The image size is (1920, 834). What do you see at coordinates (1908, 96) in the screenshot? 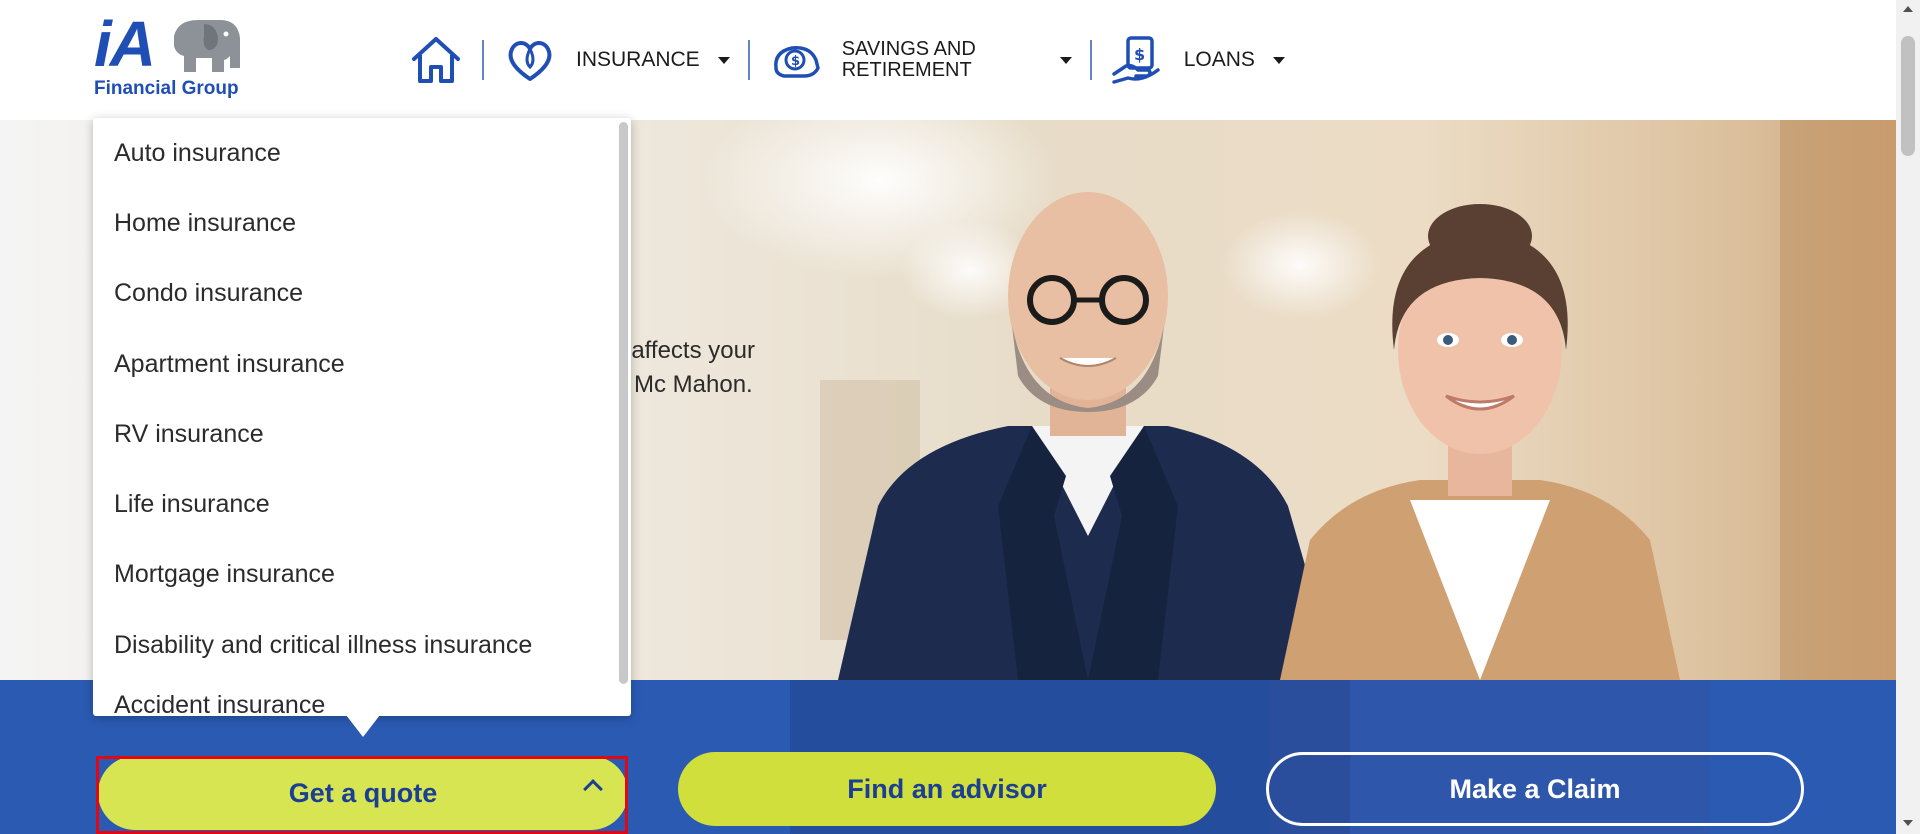
I see `scrollbar-thumb` at bounding box center [1908, 96].